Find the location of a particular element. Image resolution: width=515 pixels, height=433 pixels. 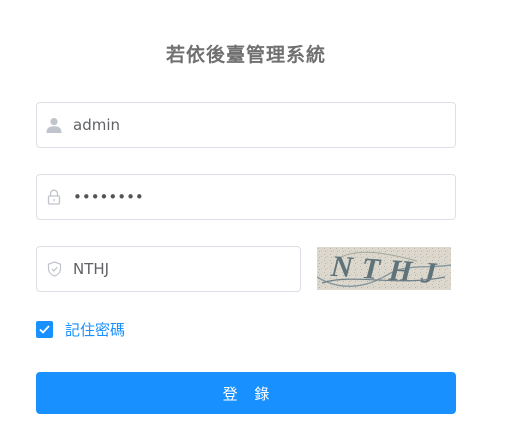

password-input: •••••••• is located at coordinates (108, 197).